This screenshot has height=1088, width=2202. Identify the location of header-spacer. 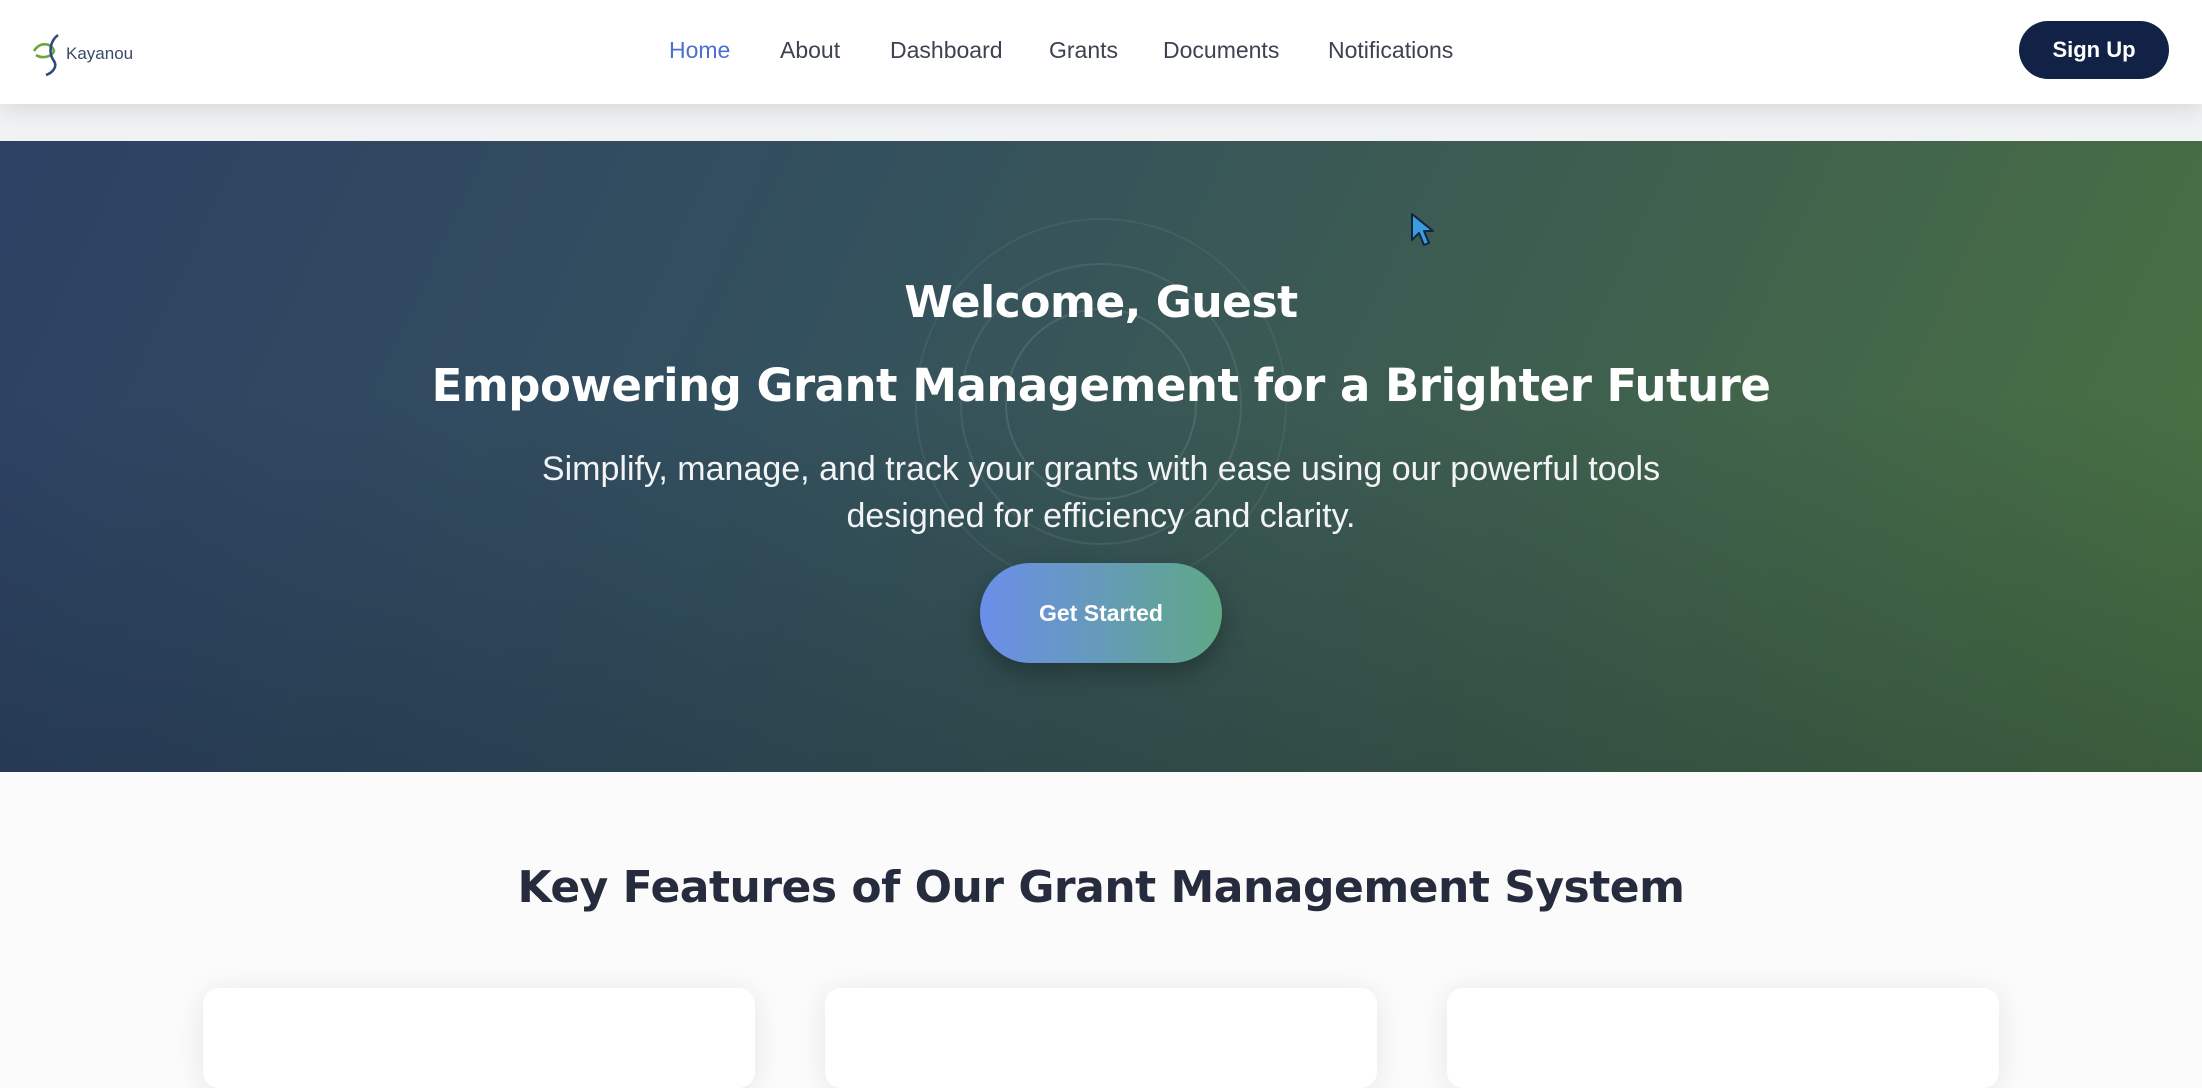
(1101, 122).